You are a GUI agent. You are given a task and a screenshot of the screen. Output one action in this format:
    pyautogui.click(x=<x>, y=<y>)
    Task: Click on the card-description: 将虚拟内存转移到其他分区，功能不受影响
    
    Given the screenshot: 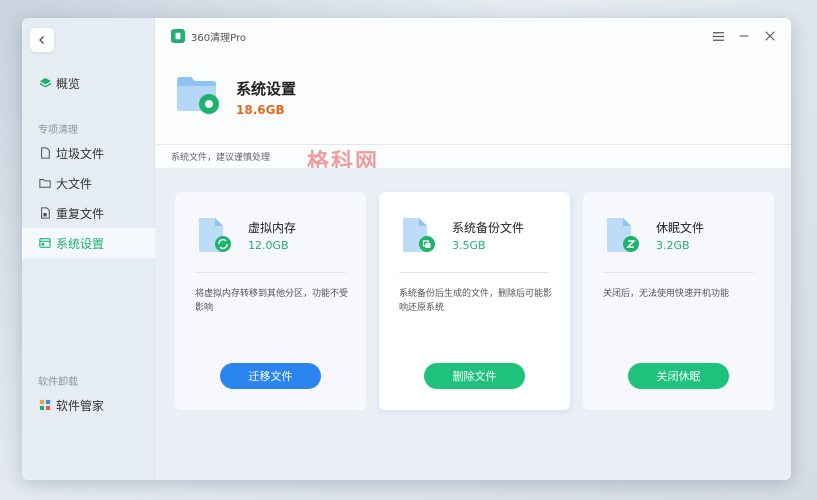 What is the action you would take?
    pyautogui.click(x=272, y=301)
    